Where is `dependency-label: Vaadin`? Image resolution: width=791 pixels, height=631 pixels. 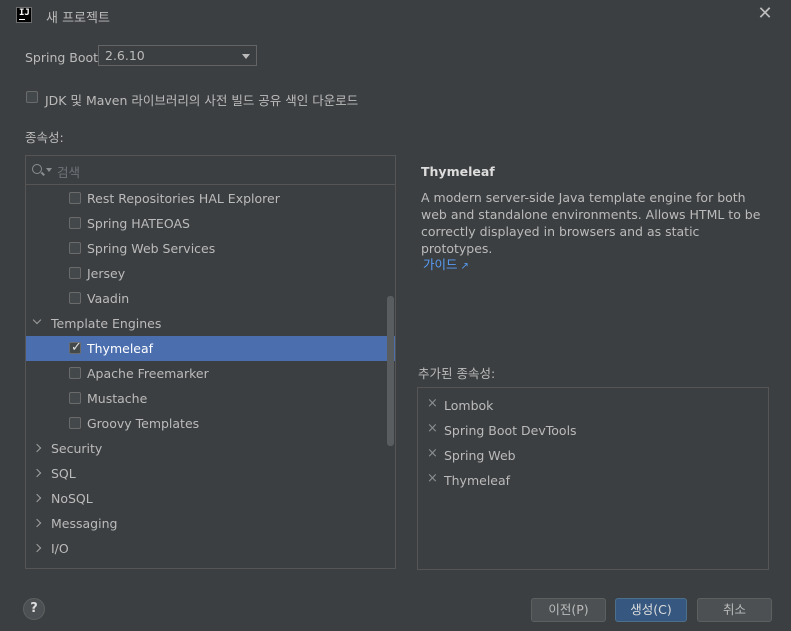 dependency-label: Vaadin is located at coordinates (108, 298).